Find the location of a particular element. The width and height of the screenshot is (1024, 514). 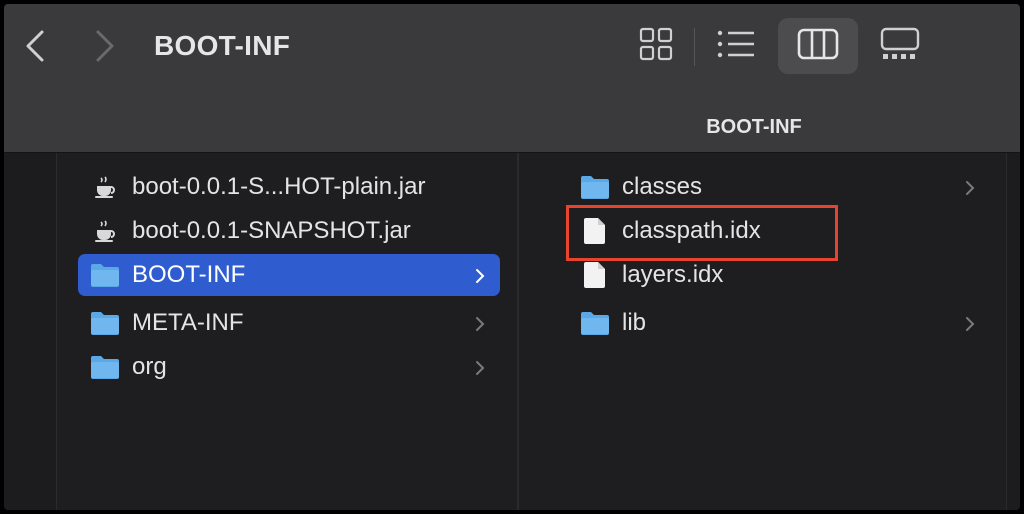

back-button is located at coordinates (35, 46).